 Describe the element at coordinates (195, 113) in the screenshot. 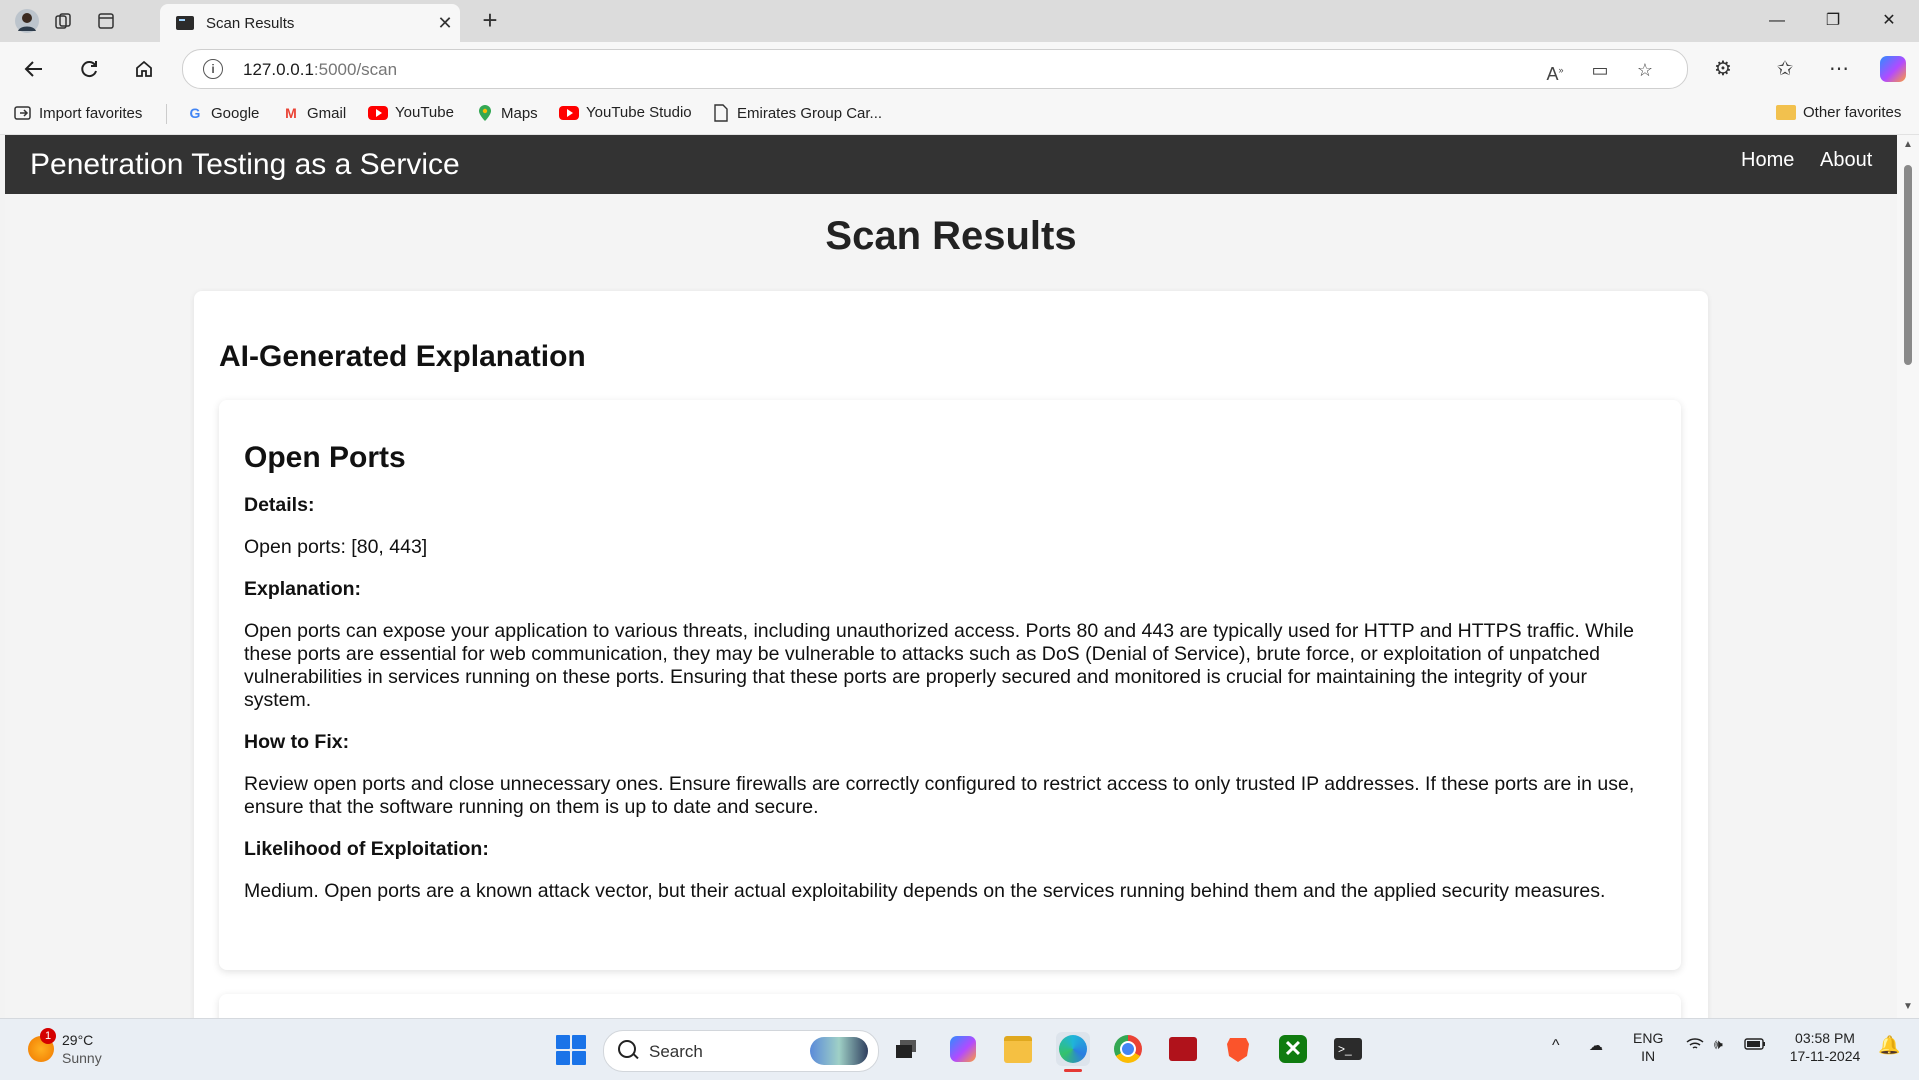

I see `google-icon: G` at that location.